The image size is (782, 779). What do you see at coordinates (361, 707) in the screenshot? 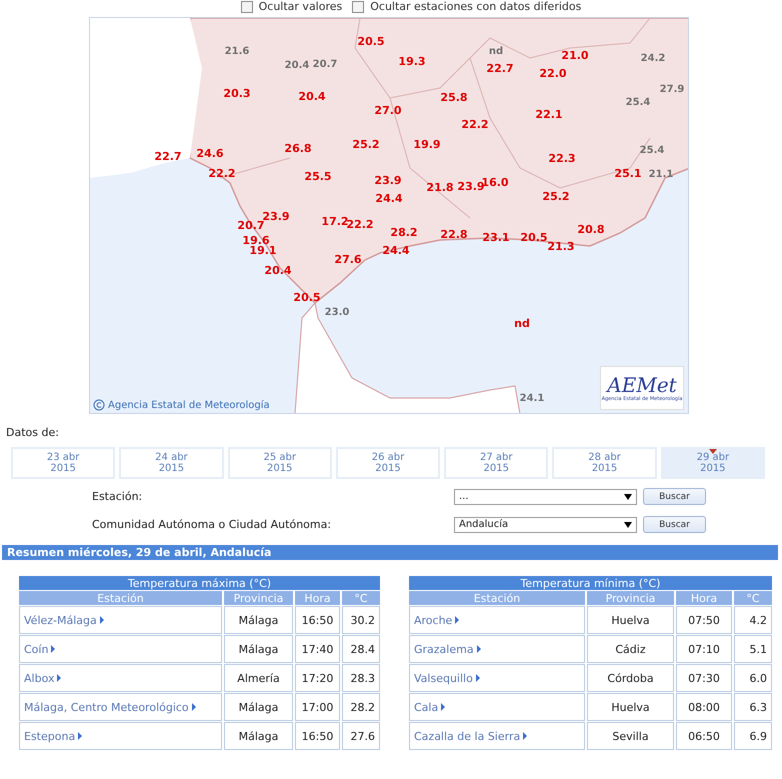
I see `table-cell: 28.2` at bounding box center [361, 707].